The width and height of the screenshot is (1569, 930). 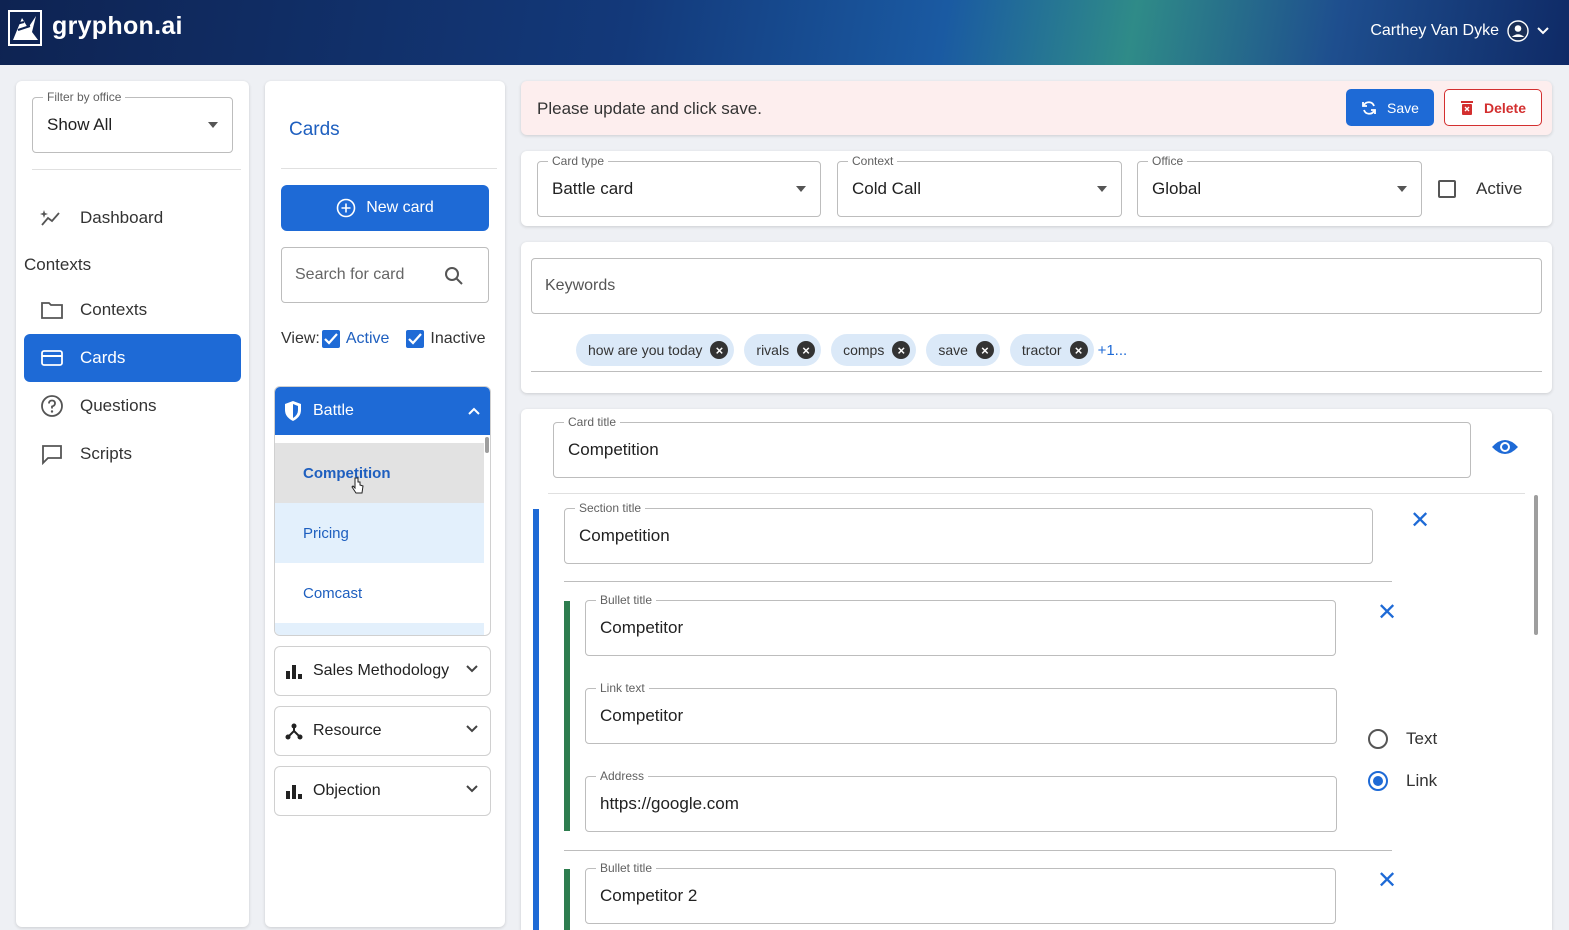 What do you see at coordinates (132, 454) in the screenshot?
I see `nav-scripts: Scripts` at bounding box center [132, 454].